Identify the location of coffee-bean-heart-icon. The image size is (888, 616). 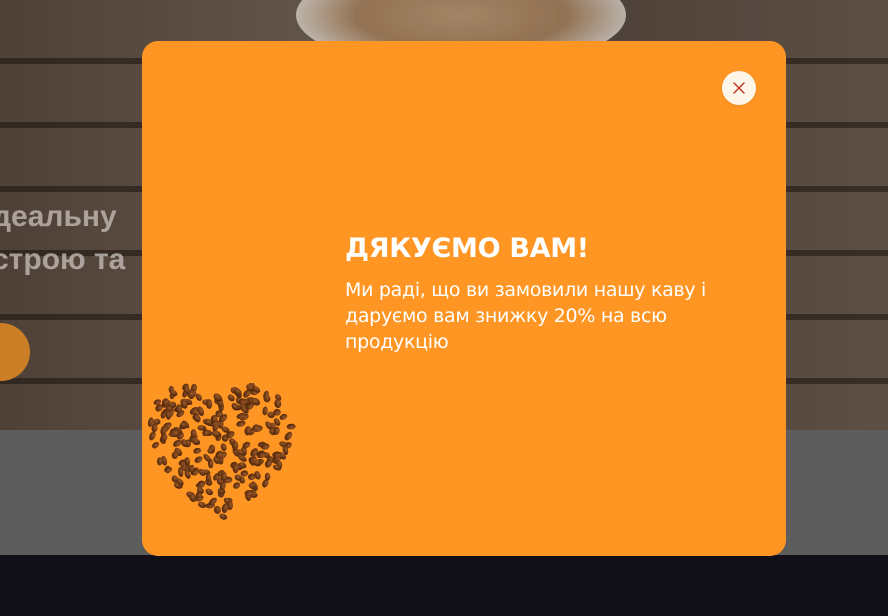
(221, 451).